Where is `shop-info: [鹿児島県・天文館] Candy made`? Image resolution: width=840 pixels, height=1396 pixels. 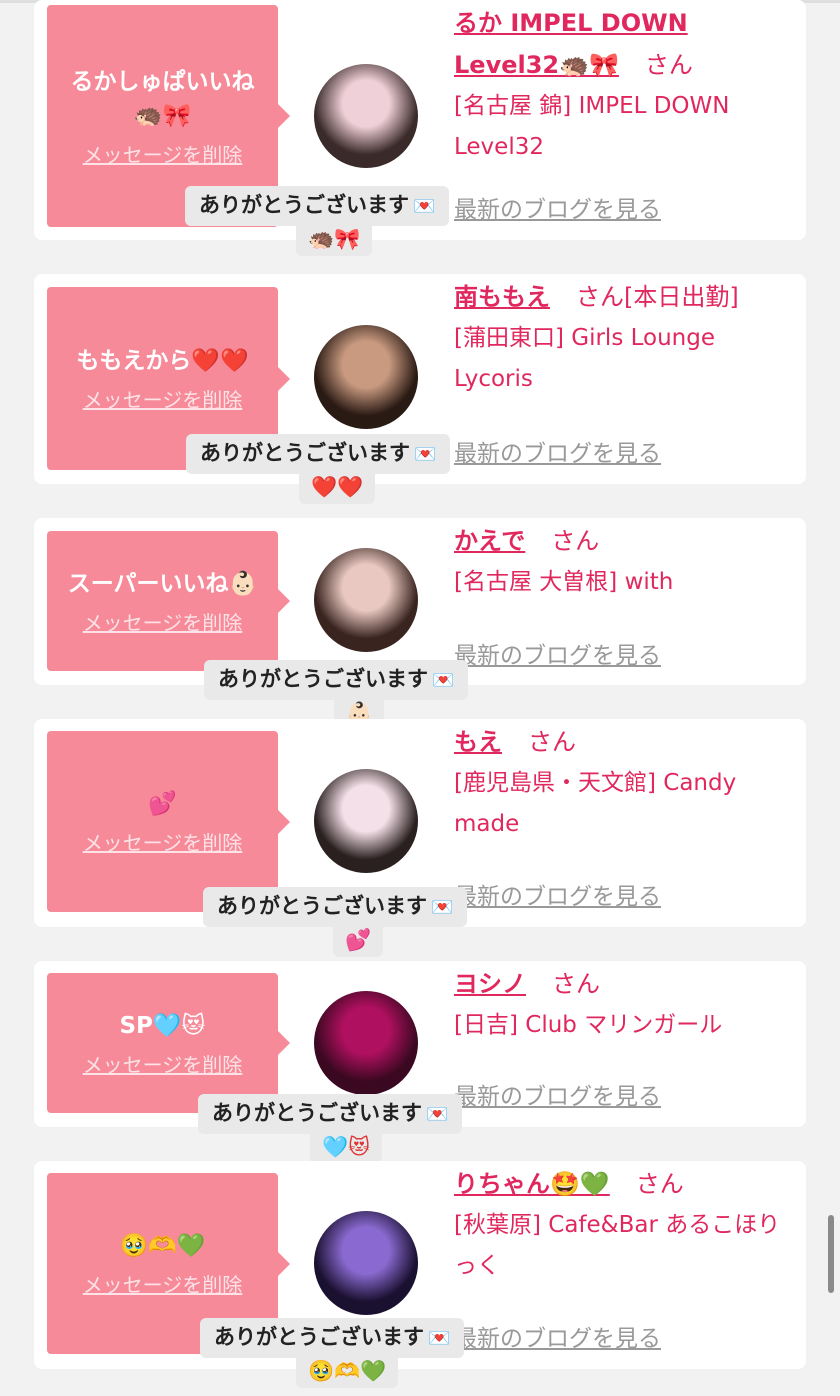 shop-info: [鹿児島県・天文館] Candy made is located at coordinates (595, 803).